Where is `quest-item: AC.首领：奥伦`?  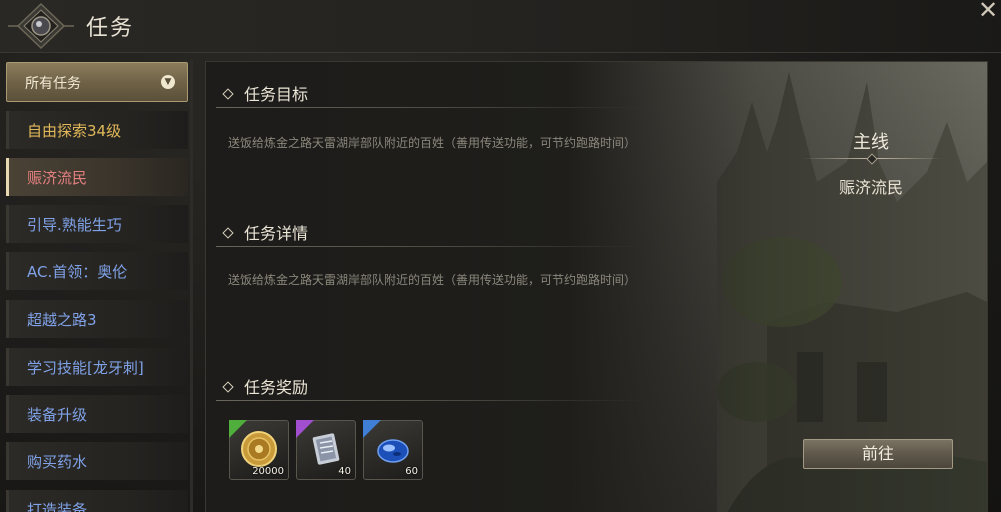
quest-item: AC.首领：奥伦 is located at coordinates (97, 271).